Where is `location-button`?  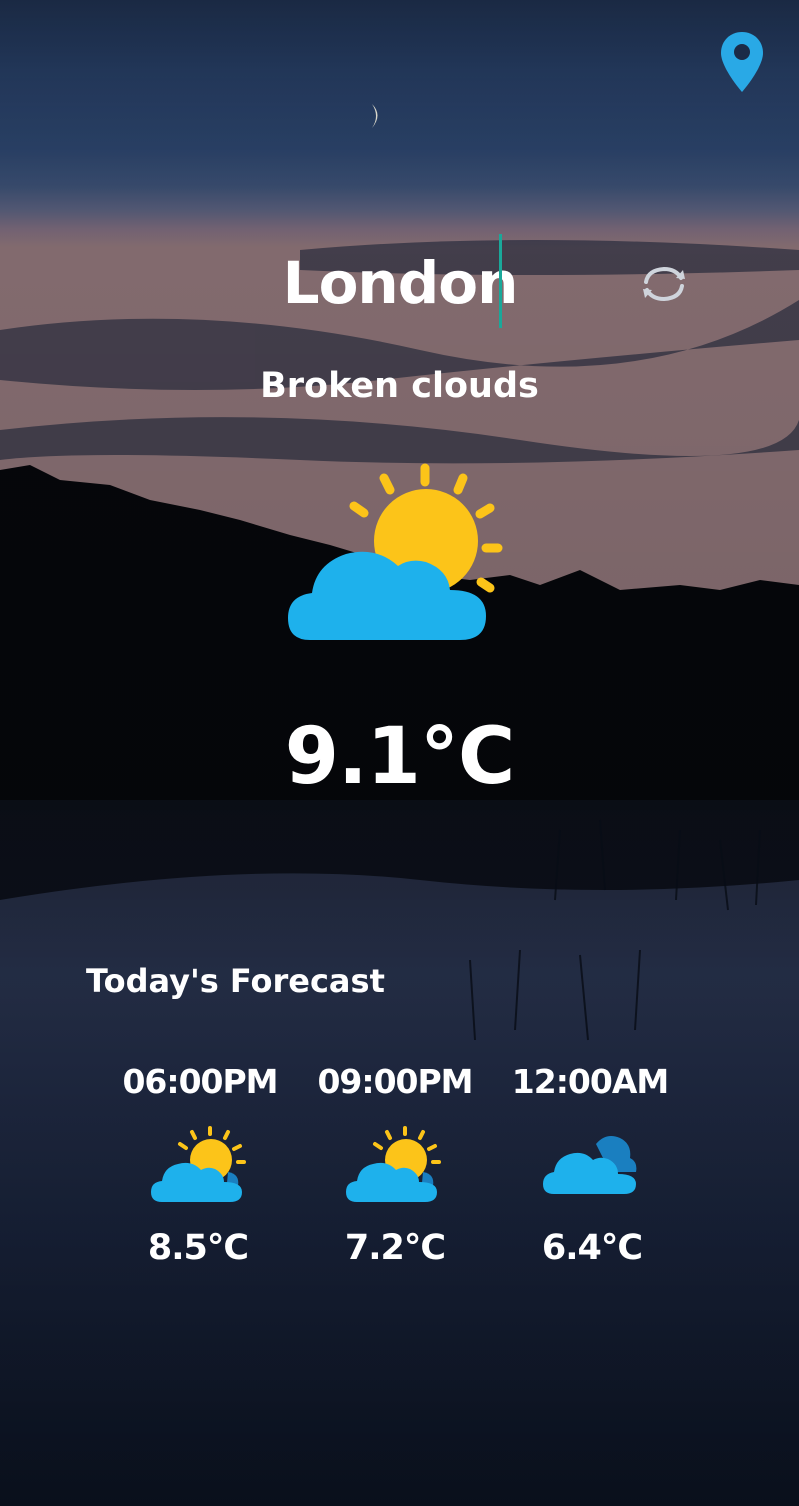 location-button is located at coordinates (742, 62).